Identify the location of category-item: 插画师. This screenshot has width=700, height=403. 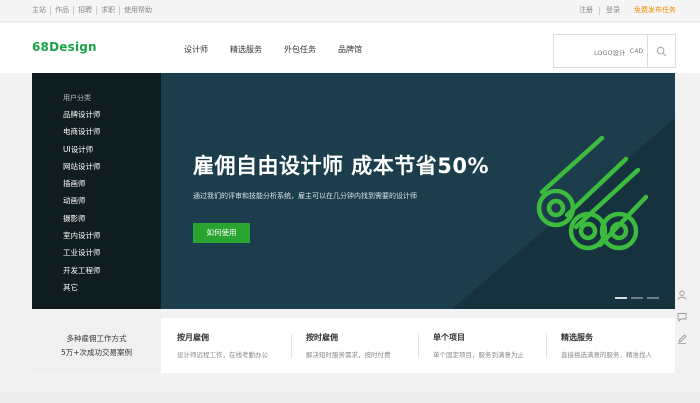
(82, 186).